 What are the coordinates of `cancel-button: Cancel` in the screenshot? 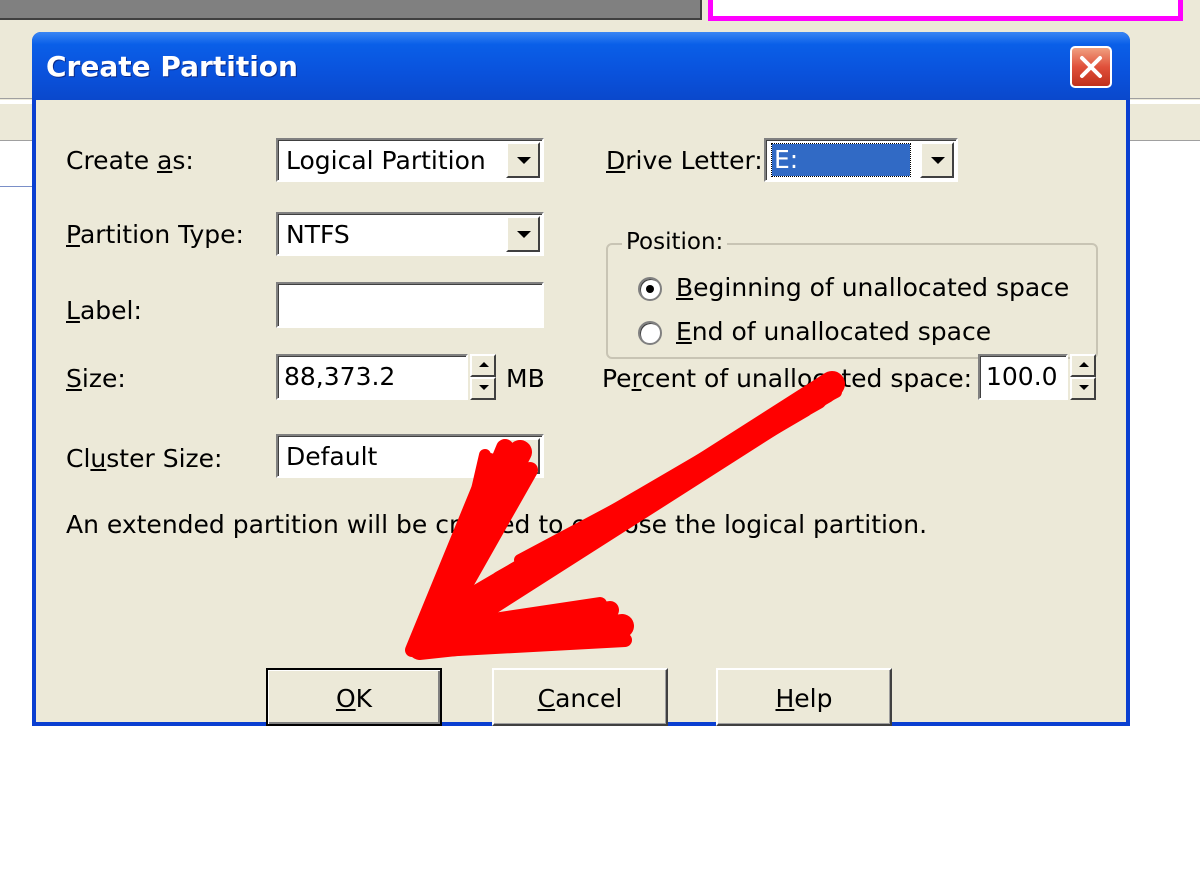 It's located at (580, 697).